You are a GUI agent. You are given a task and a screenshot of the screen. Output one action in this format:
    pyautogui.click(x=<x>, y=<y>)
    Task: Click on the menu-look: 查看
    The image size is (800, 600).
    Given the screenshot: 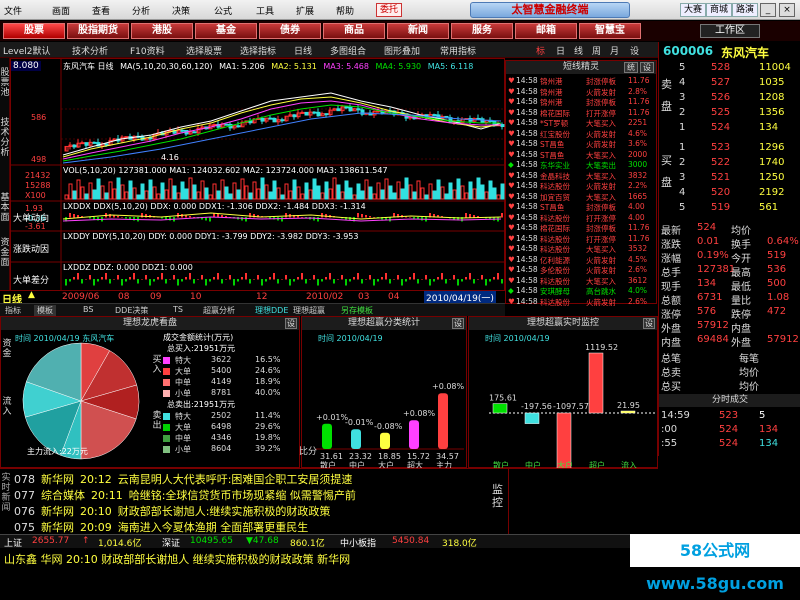 What is the action you would take?
    pyautogui.click(x=101, y=10)
    